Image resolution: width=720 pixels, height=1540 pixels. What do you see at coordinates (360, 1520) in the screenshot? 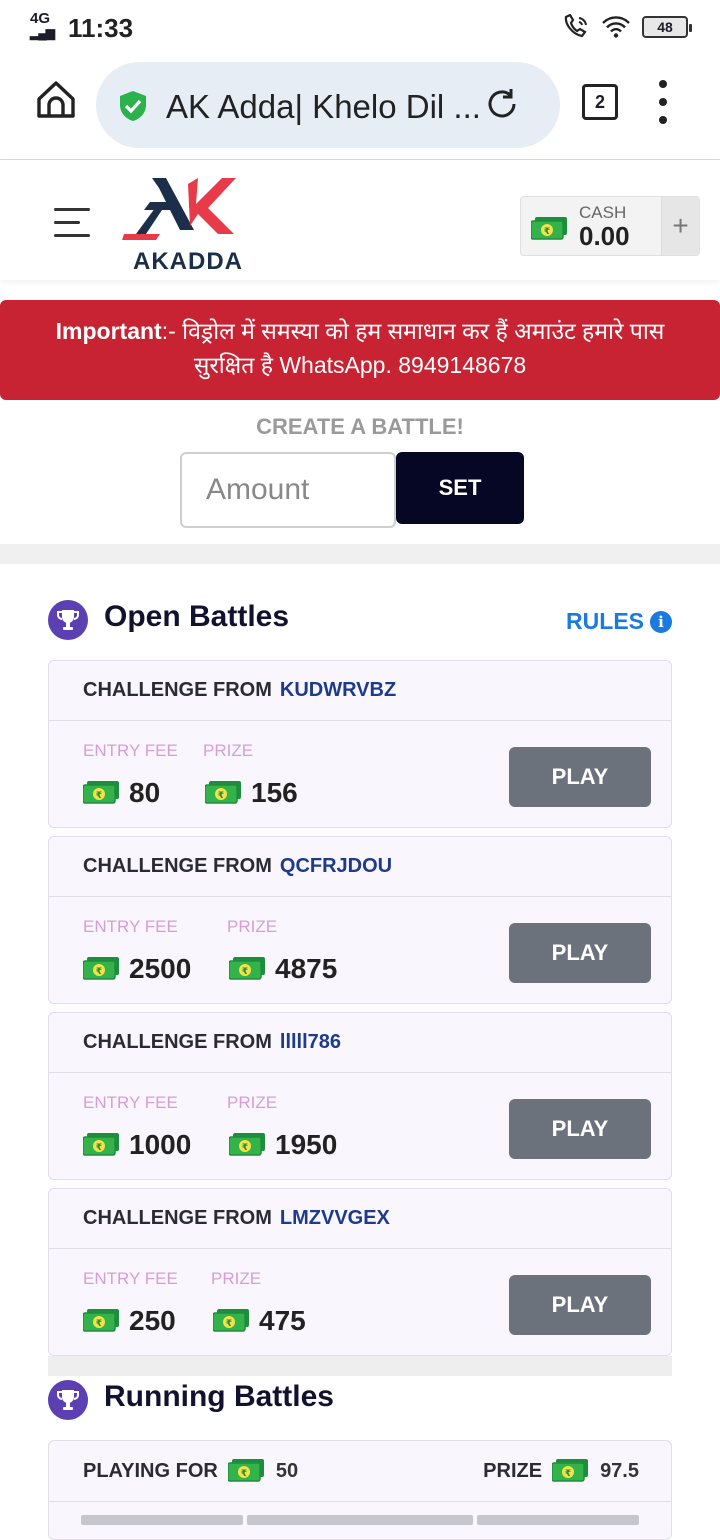
I see `vs-bar` at bounding box center [360, 1520].